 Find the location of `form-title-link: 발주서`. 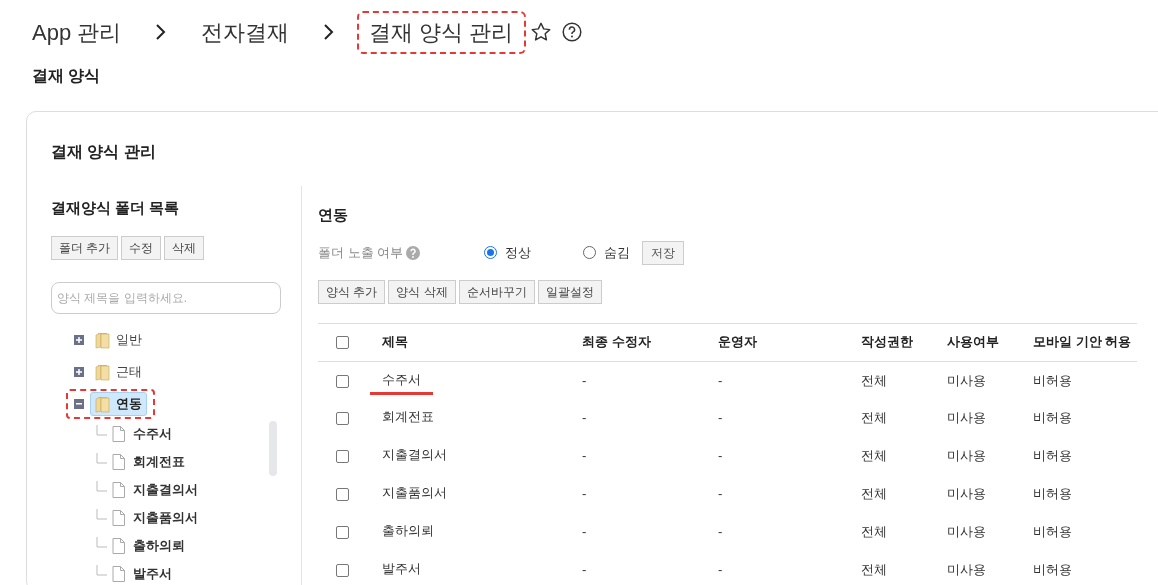

form-title-link: 발주서 is located at coordinates (401, 572).